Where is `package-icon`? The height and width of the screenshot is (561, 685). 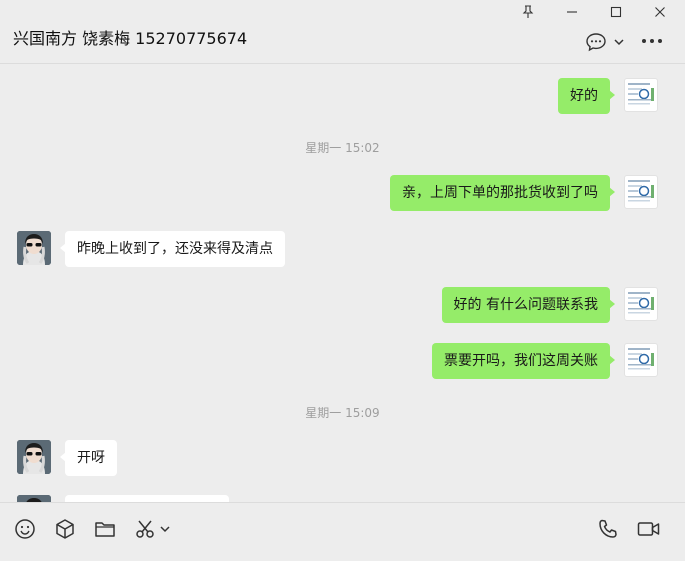 package-icon is located at coordinates (65, 529).